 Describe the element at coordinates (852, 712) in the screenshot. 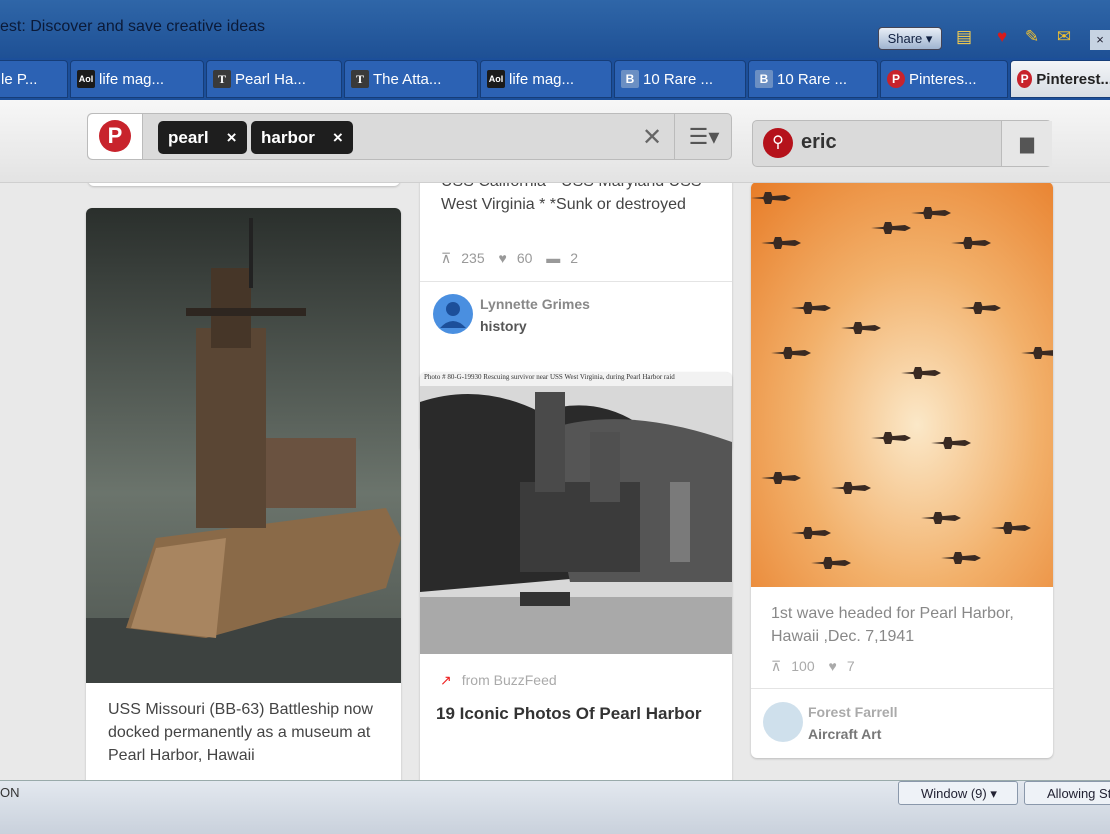

I see `pinner-name: Forest Farrell` at that location.